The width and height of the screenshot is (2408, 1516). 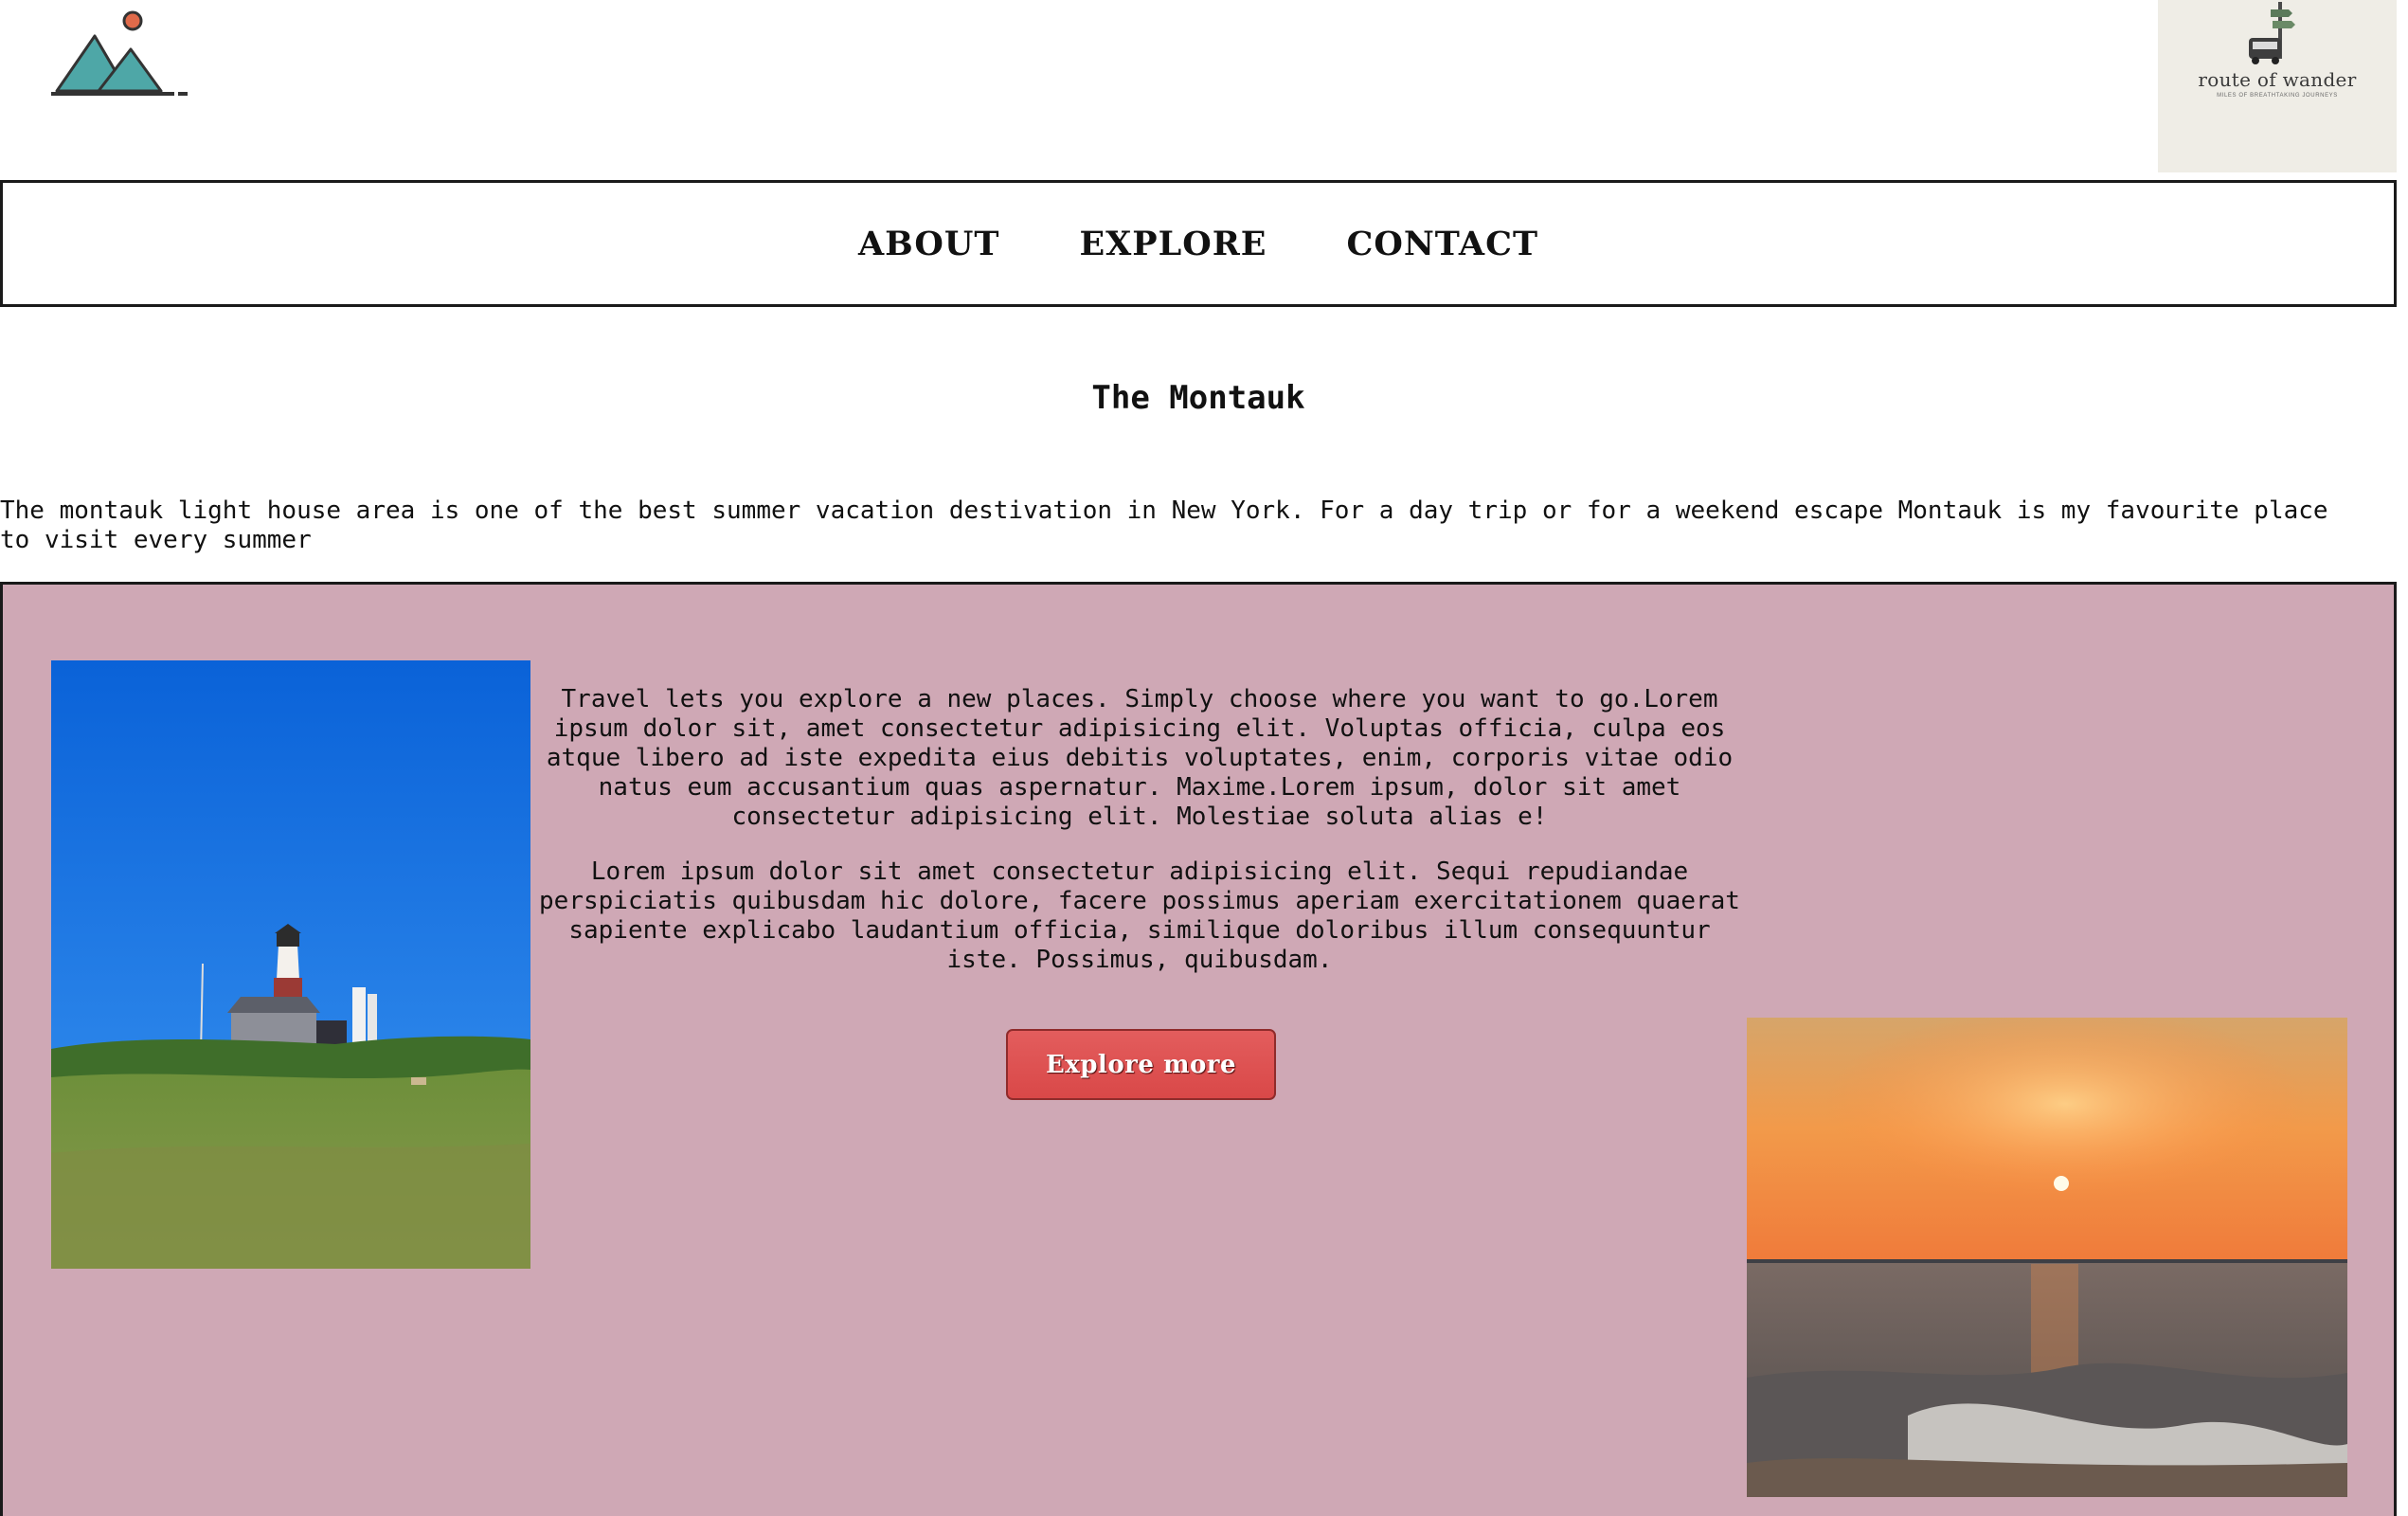 I want to click on sunset-ocean-photo, so click(x=2047, y=1257).